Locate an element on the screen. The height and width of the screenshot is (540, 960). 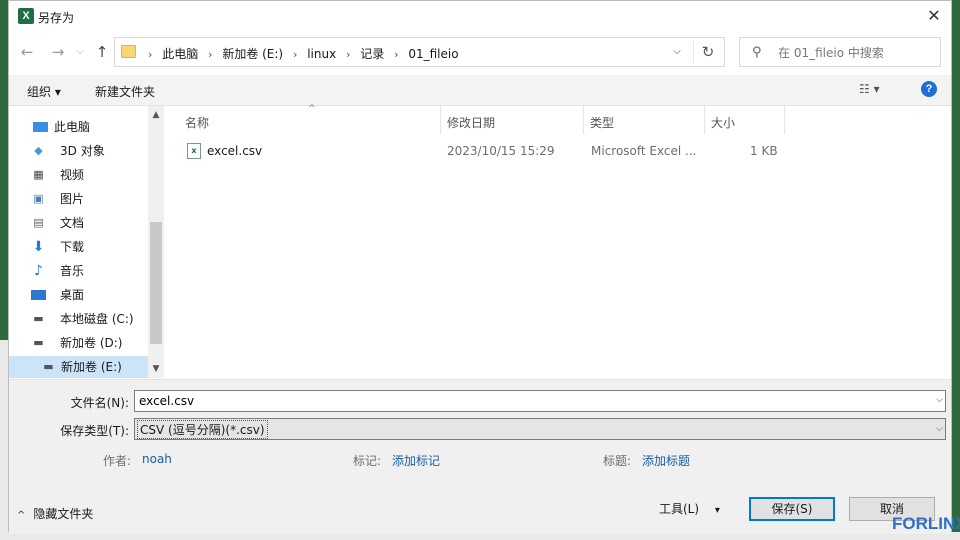
folder-icon is located at coordinates (128, 51).